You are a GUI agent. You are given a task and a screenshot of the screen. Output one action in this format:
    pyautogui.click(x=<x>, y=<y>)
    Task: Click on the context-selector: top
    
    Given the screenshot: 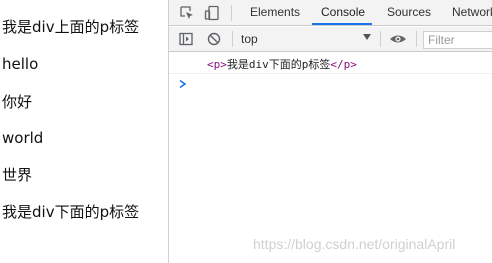 What is the action you would take?
    pyautogui.click(x=249, y=39)
    